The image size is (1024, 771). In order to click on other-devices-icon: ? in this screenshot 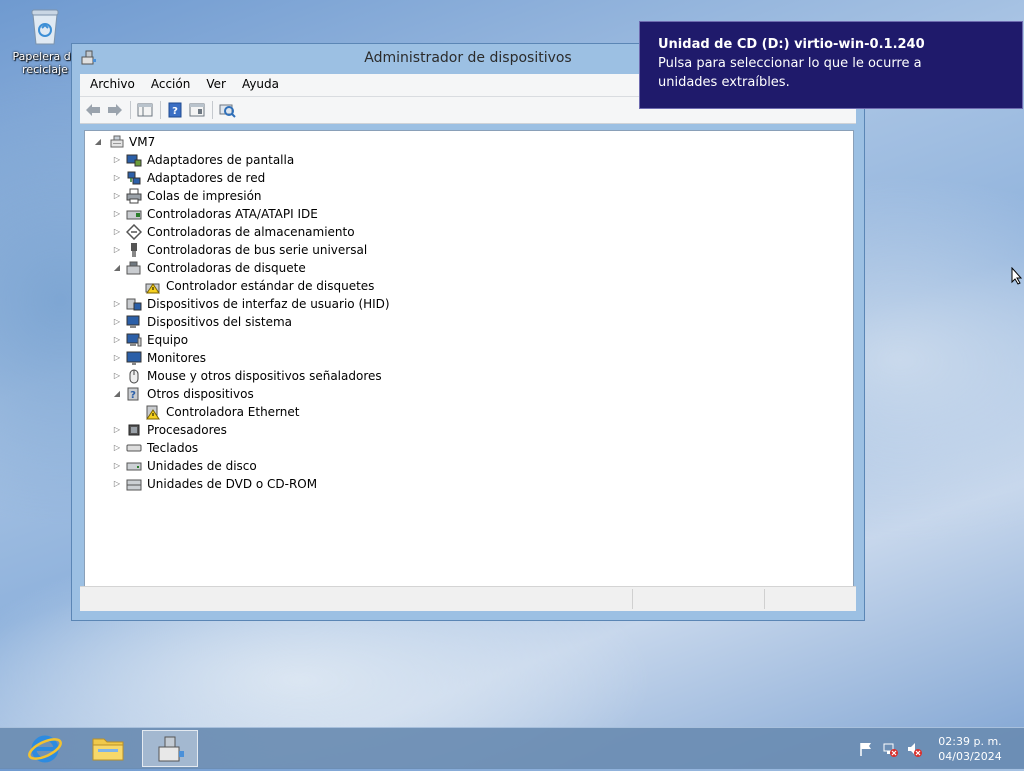, I will do `click(134, 394)`.